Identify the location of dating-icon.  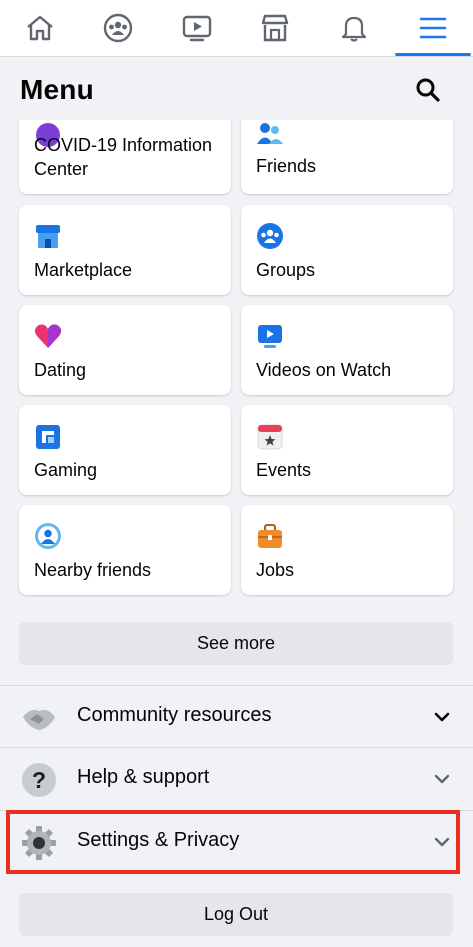
(48, 336).